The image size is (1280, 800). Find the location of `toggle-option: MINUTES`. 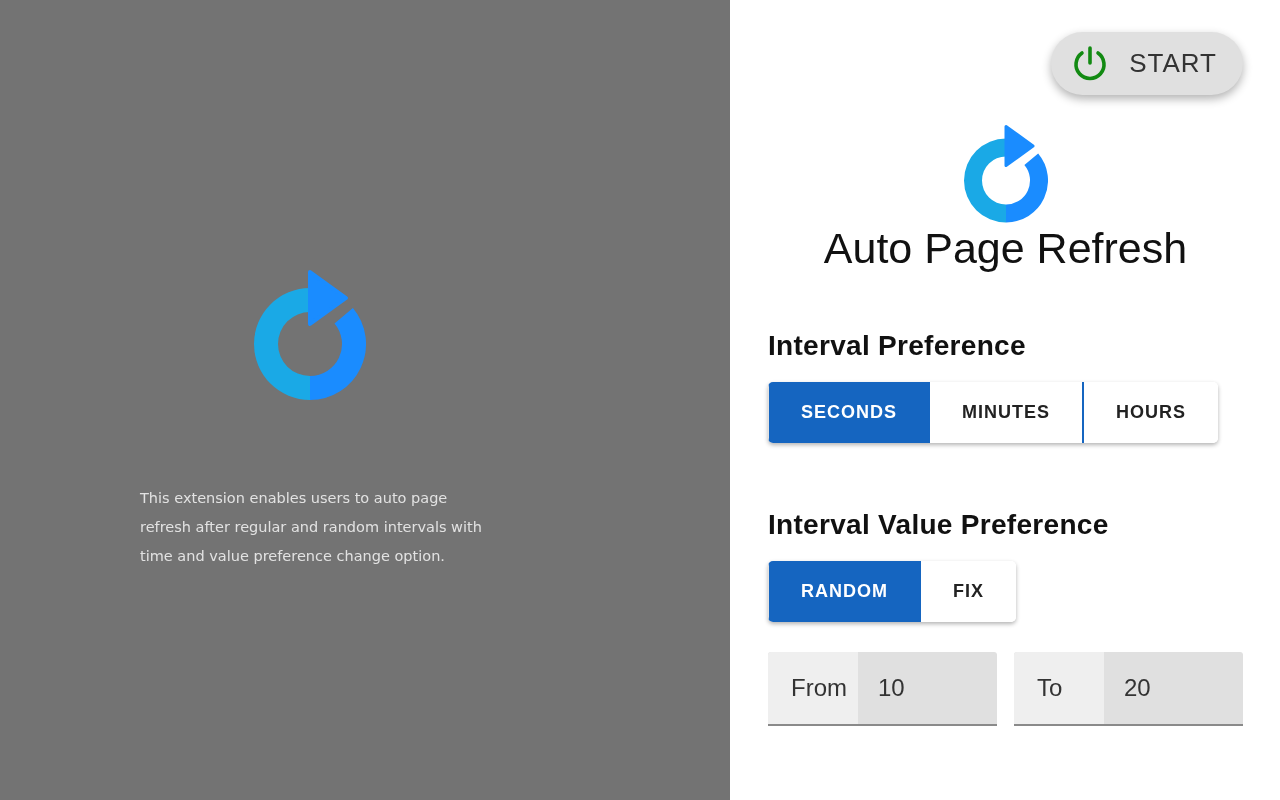

toggle-option: MINUTES is located at coordinates (1005, 413).